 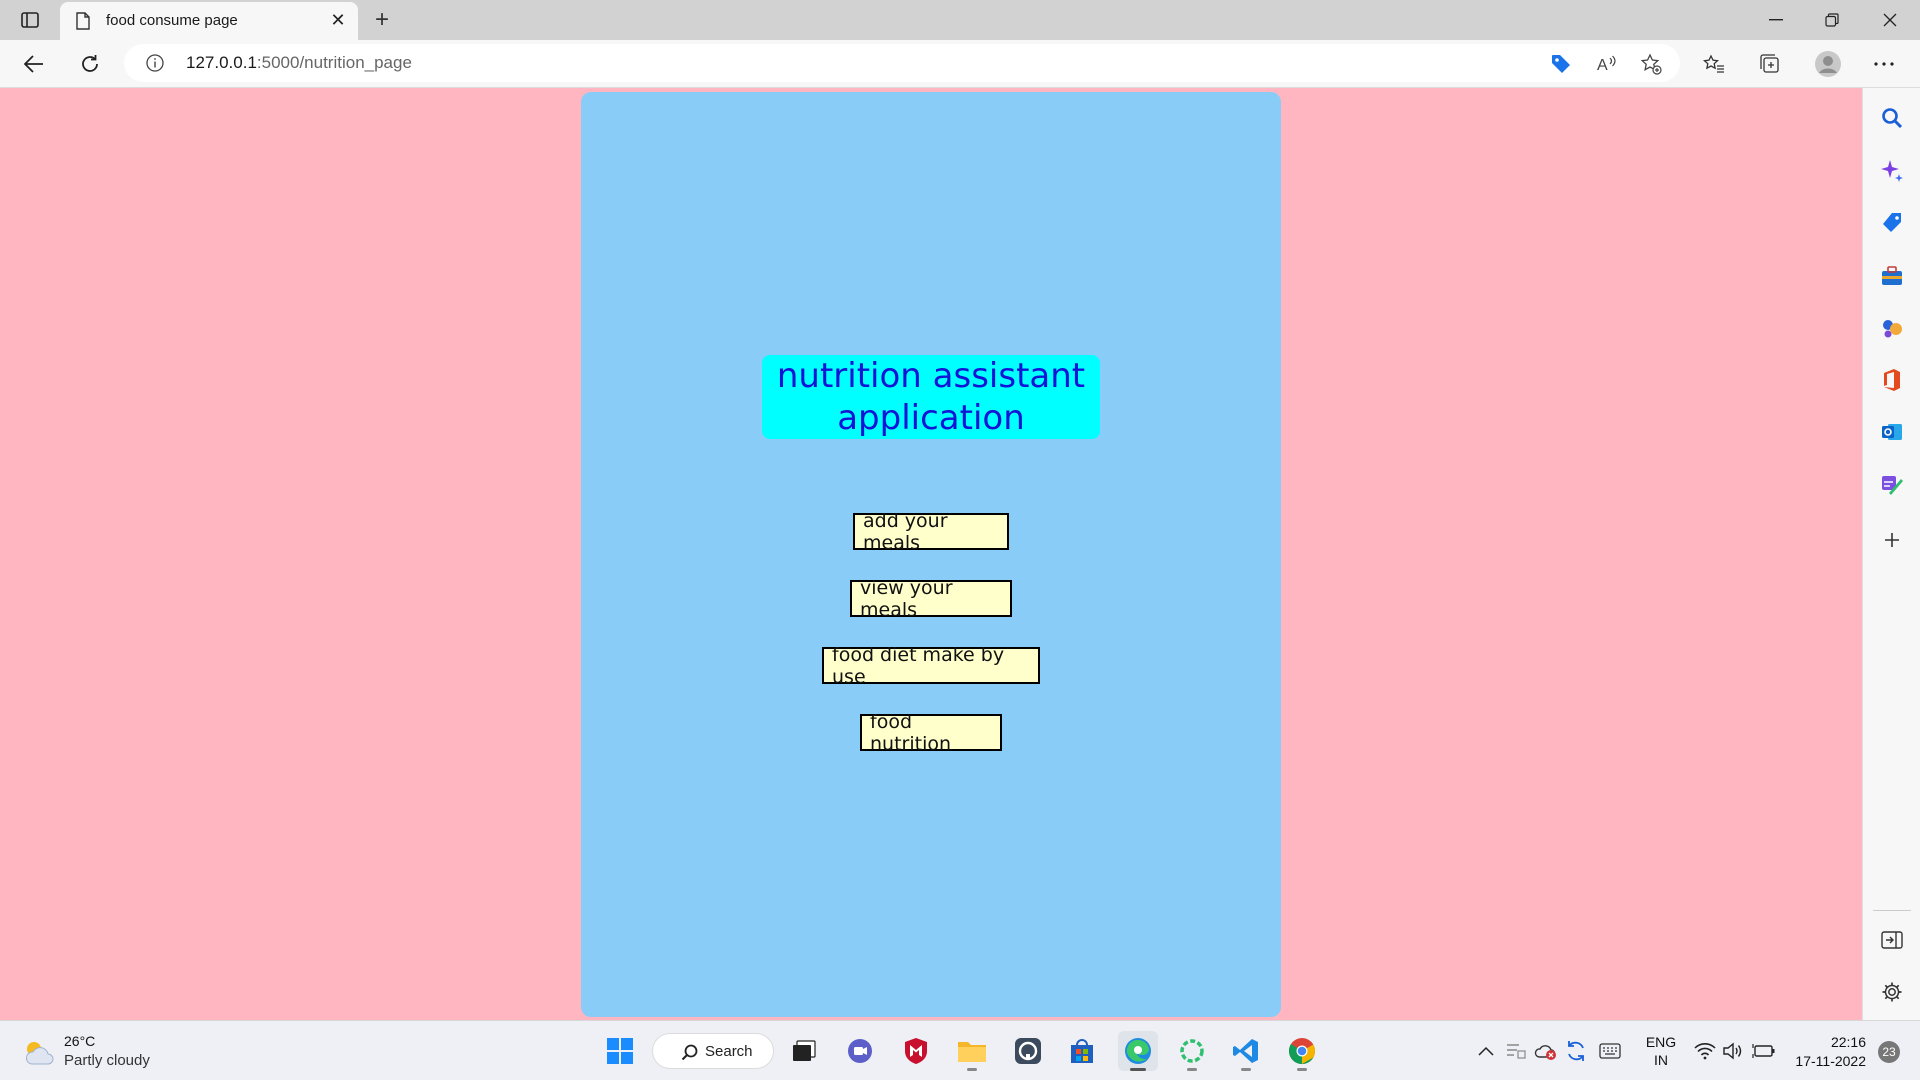 I want to click on tab-title: food consume page, so click(x=172, y=20).